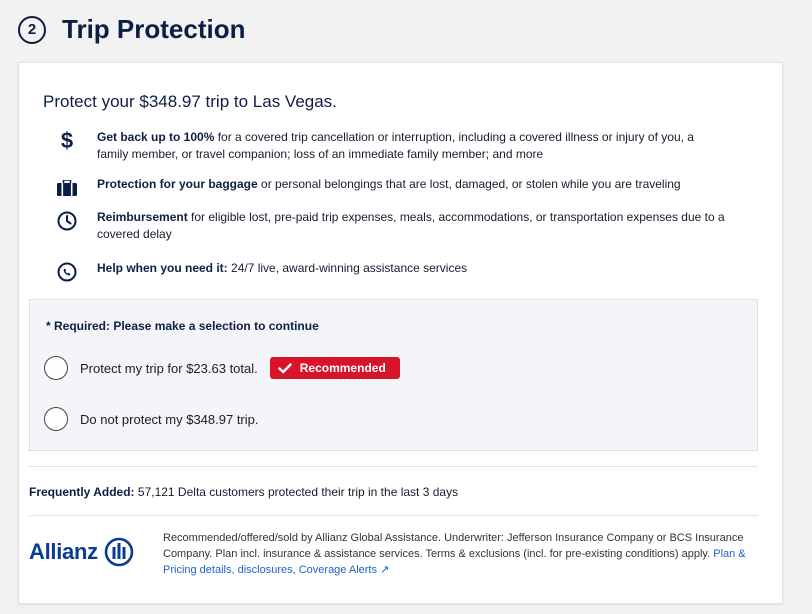  I want to click on step-number-badge: 2, so click(32, 29).